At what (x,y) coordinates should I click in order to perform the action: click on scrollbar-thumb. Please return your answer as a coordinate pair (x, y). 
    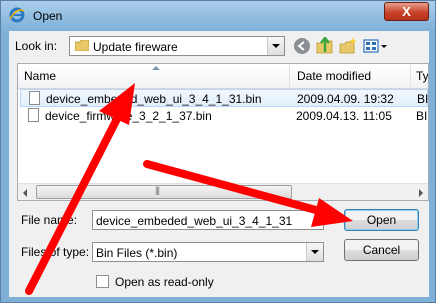
    Looking at the image, I should click on (164, 192).